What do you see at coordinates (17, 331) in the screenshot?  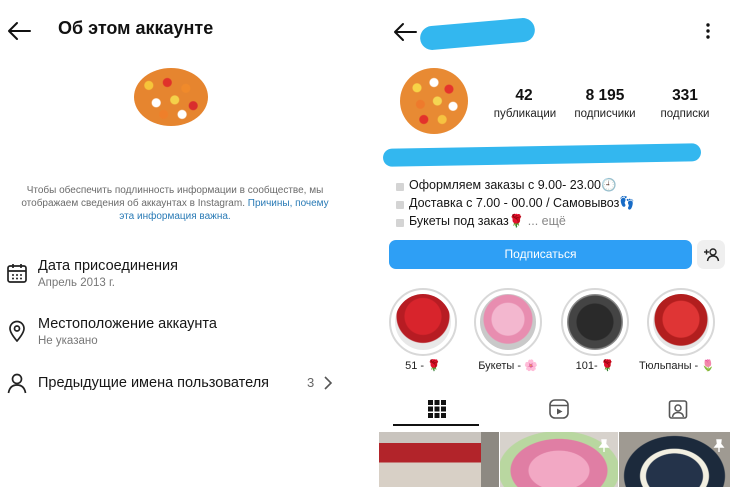 I see `location-pin-icon` at bounding box center [17, 331].